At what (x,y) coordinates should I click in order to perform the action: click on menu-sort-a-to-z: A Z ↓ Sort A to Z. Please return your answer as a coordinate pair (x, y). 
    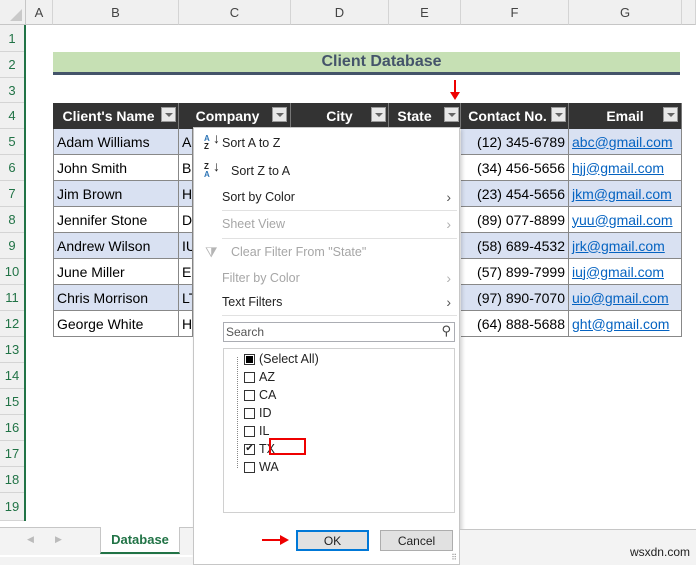
    Looking at the image, I should click on (326, 143).